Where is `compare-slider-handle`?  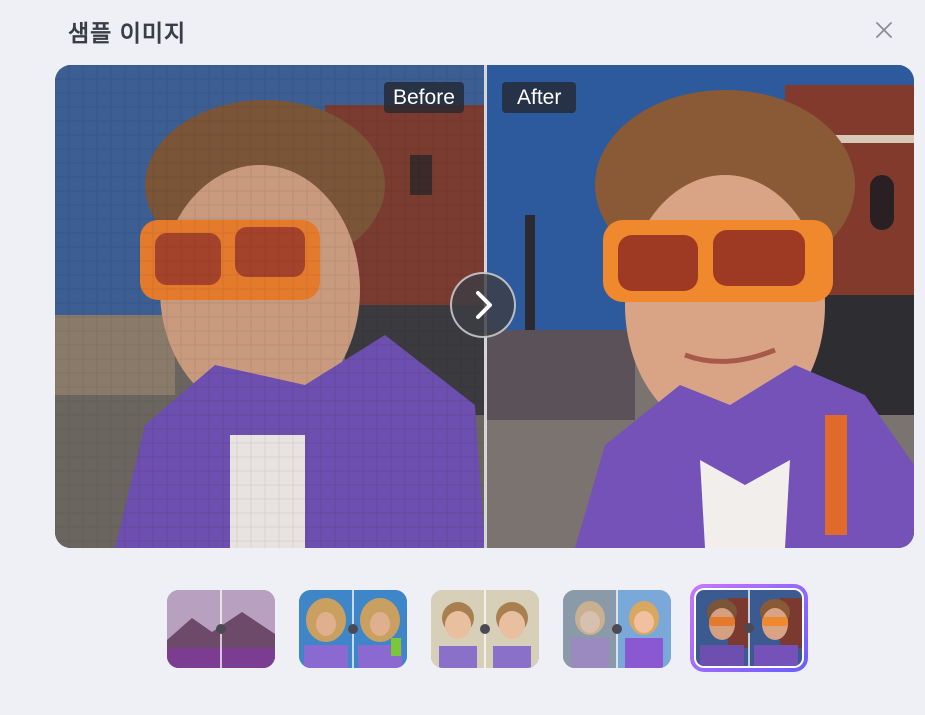 compare-slider-handle is located at coordinates (483, 305).